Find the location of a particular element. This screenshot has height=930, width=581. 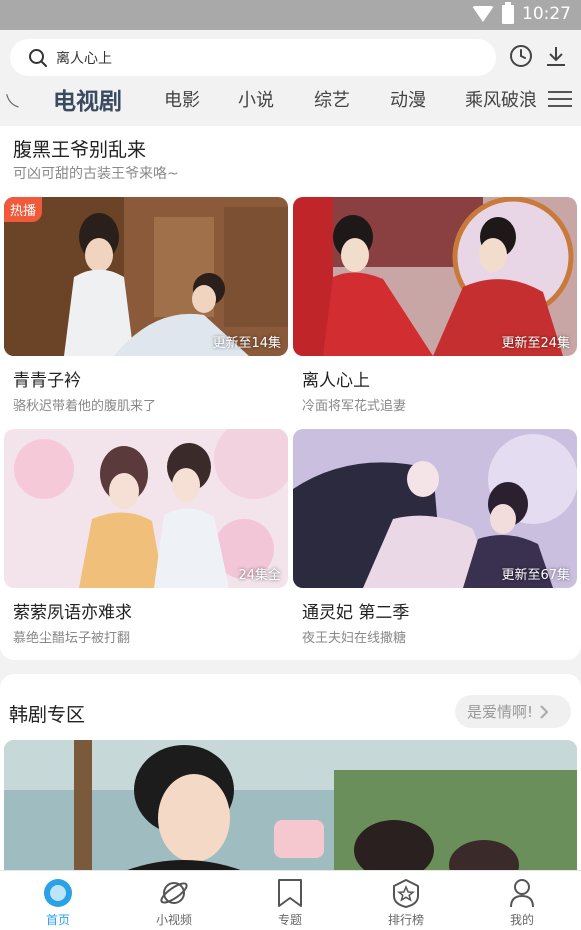

tab-novels: 小说 is located at coordinates (256, 99).